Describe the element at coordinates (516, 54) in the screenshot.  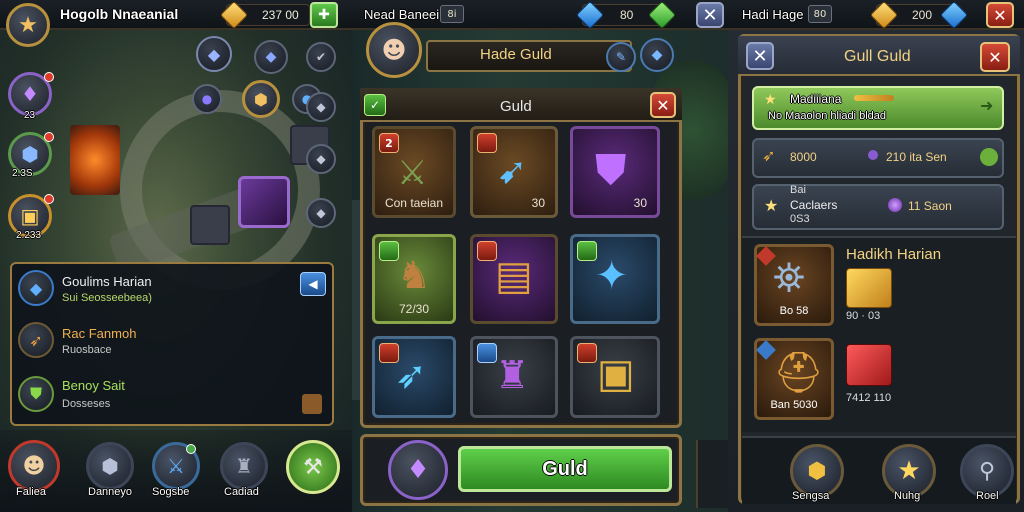
I see `shop-title: Hade Guld` at that location.